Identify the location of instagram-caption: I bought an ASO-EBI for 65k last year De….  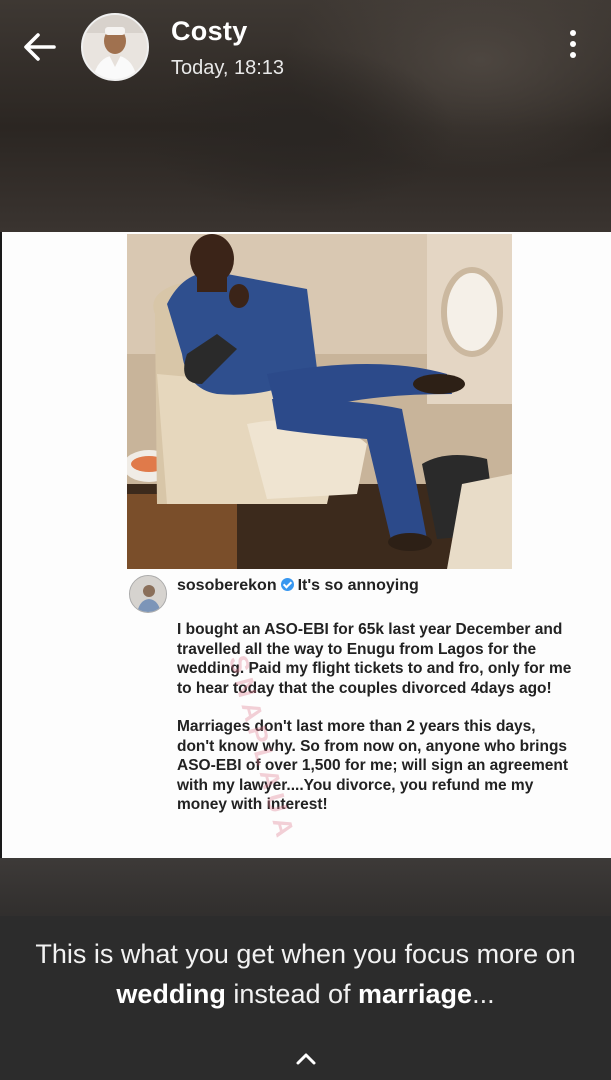
(377, 727).